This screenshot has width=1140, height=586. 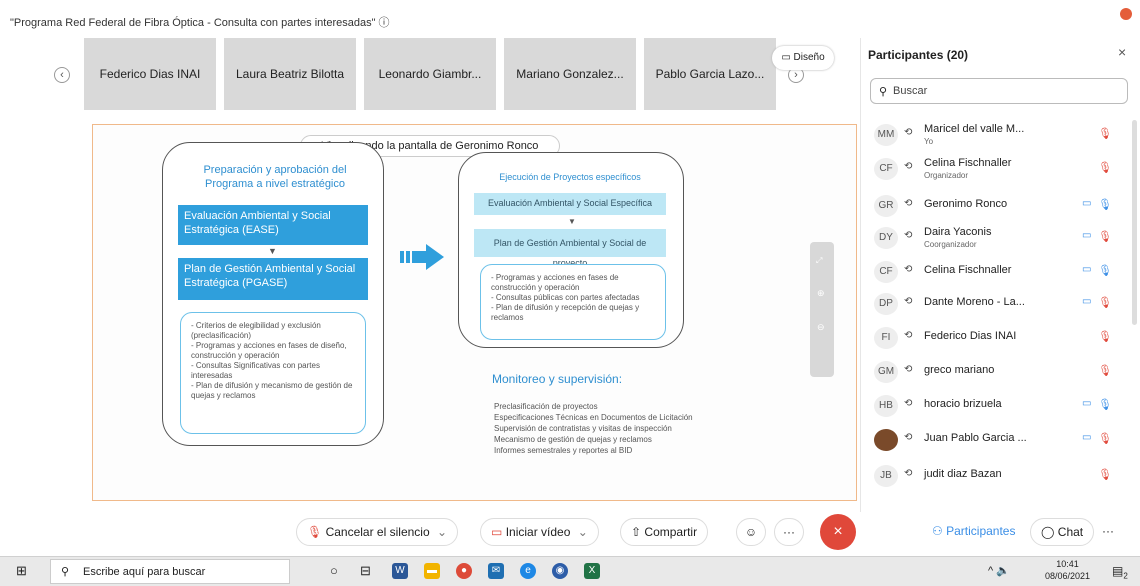 What do you see at coordinates (1134, 222) in the screenshot?
I see `panel-scrollbar` at bounding box center [1134, 222].